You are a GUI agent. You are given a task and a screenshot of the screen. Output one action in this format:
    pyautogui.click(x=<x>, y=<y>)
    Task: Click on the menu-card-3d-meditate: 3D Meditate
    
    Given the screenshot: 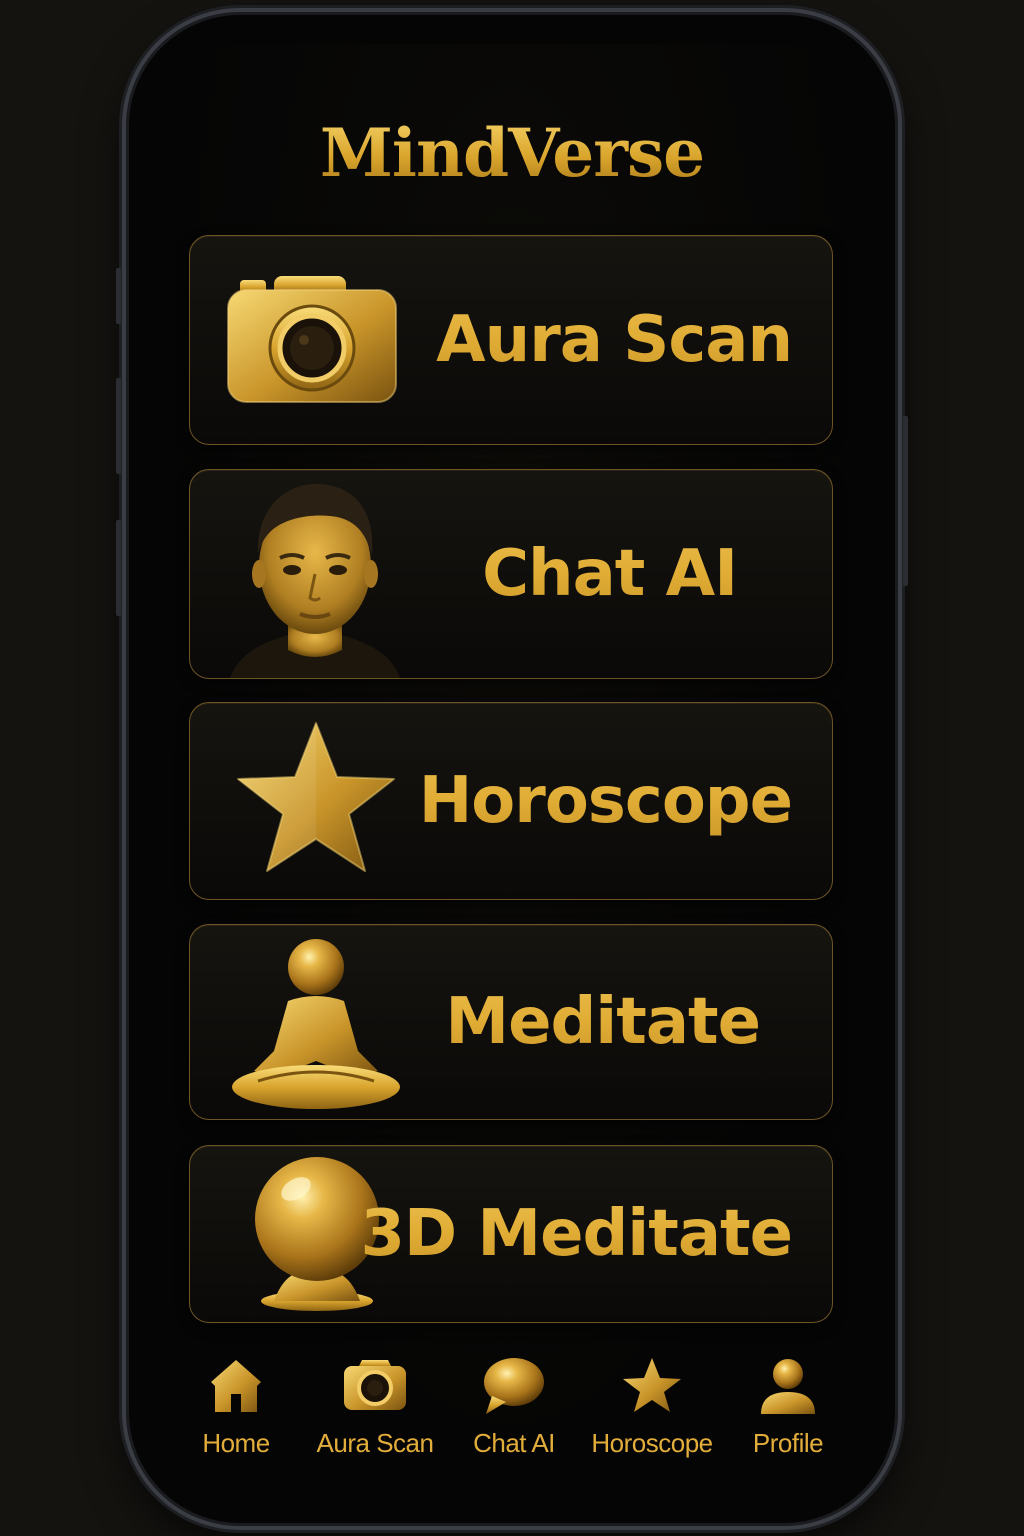 What is the action you would take?
    pyautogui.click(x=511, y=1234)
    